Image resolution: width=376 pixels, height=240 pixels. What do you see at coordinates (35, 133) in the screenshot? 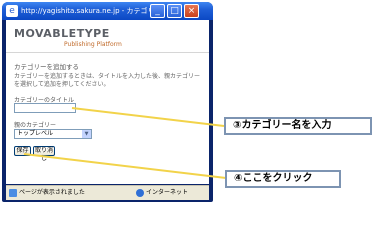
I see `parent-category-value: トップレベル` at bounding box center [35, 133].